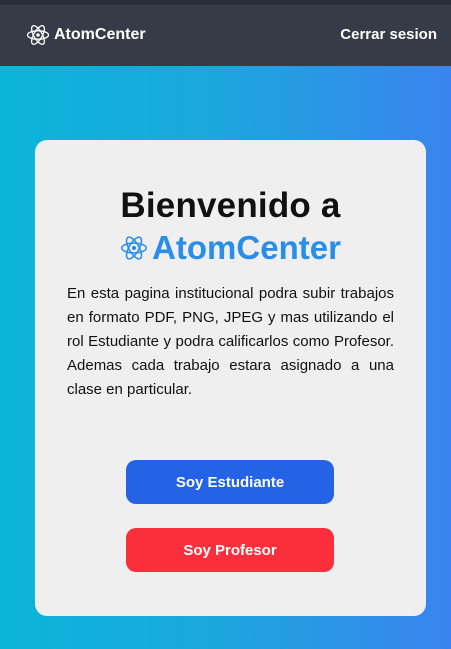 Image resolution: width=451 pixels, height=649 pixels. I want to click on navbar: AtomCenter Cerrar sesion, so click(225, 33).